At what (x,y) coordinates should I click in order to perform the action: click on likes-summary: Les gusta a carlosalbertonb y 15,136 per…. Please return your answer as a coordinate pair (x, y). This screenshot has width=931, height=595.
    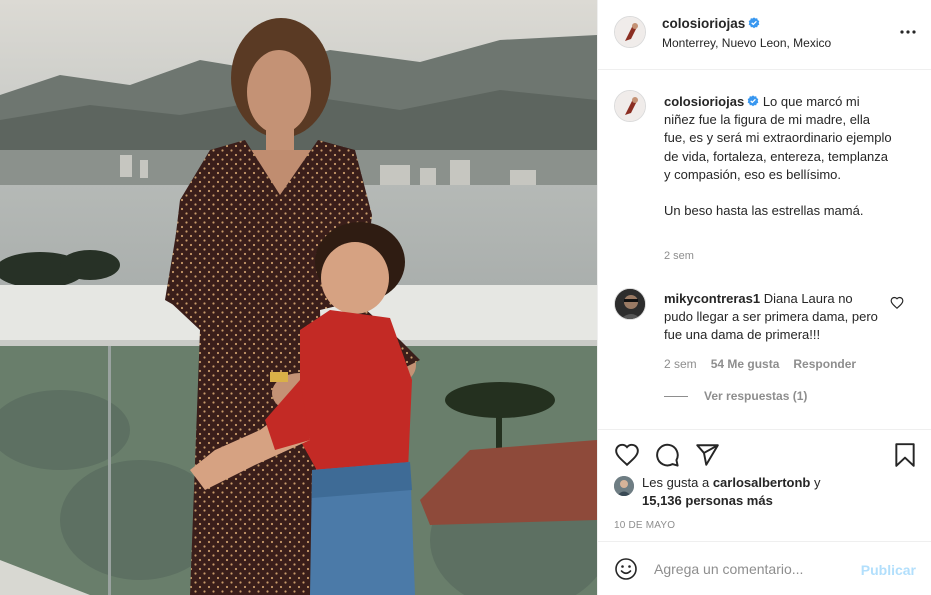
    Looking at the image, I should click on (717, 492).